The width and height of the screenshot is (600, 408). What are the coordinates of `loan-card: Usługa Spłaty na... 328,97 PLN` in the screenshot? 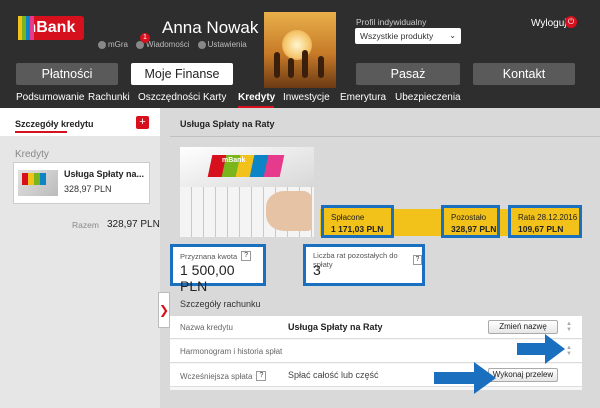 It's located at (81, 183).